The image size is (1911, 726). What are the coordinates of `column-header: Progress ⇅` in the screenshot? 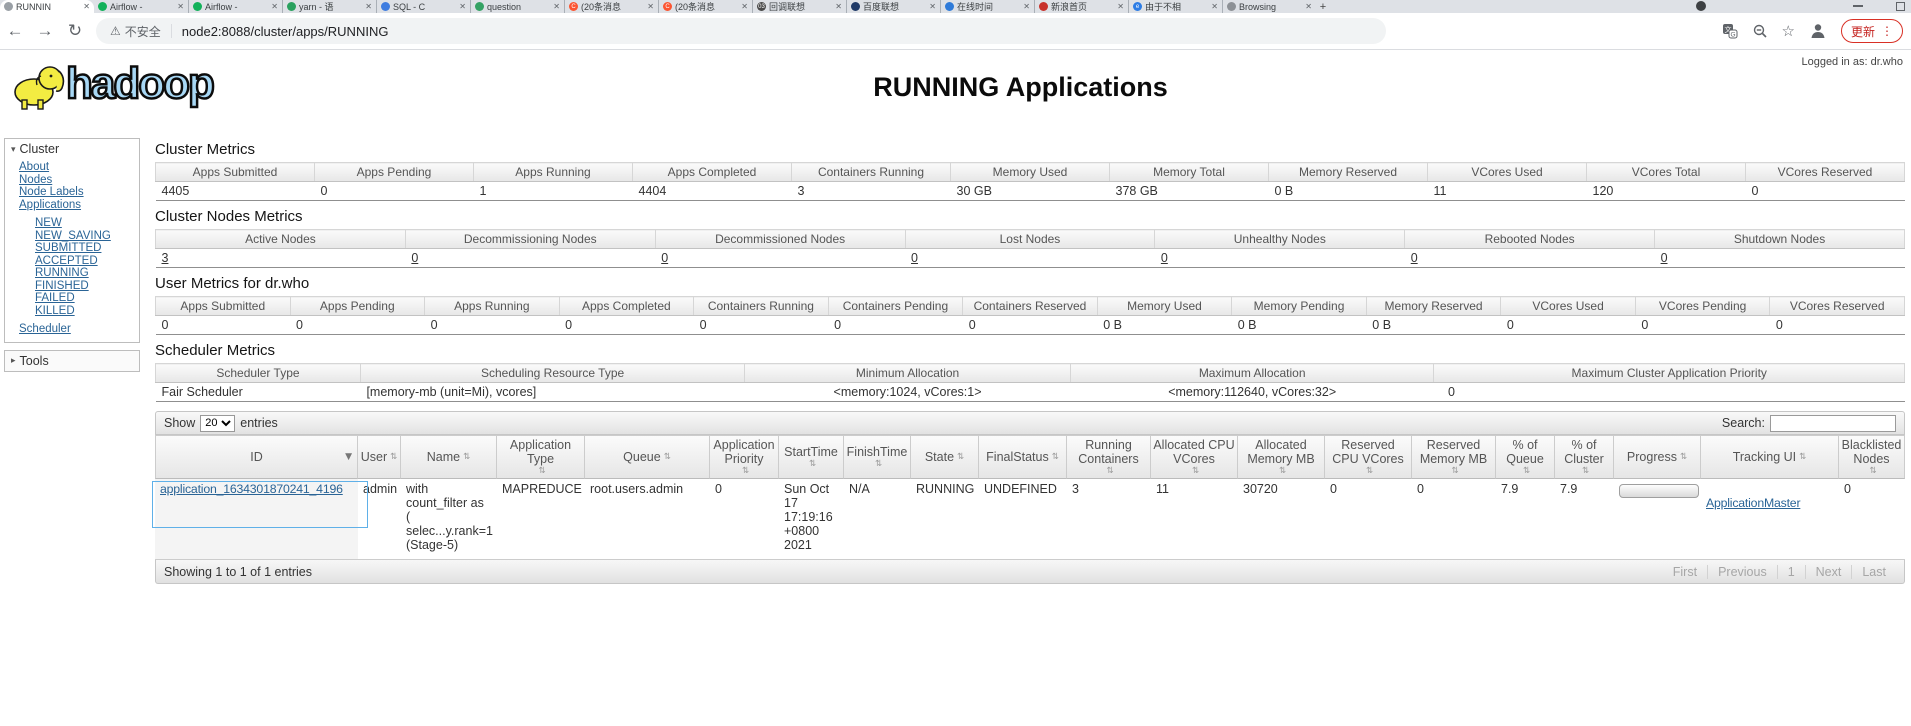 It's located at (1657, 457).